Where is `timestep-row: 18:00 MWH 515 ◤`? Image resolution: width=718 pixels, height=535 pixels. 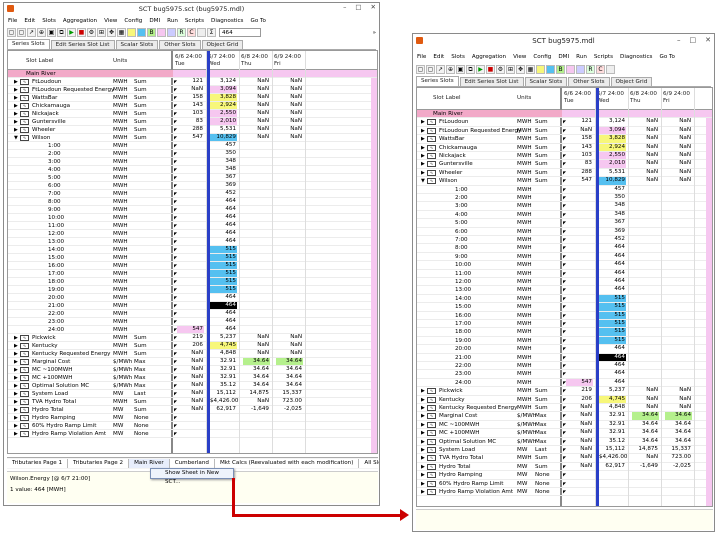 timestep-row: 18:00 MWH 515 ◤ is located at coordinates (192, 282).